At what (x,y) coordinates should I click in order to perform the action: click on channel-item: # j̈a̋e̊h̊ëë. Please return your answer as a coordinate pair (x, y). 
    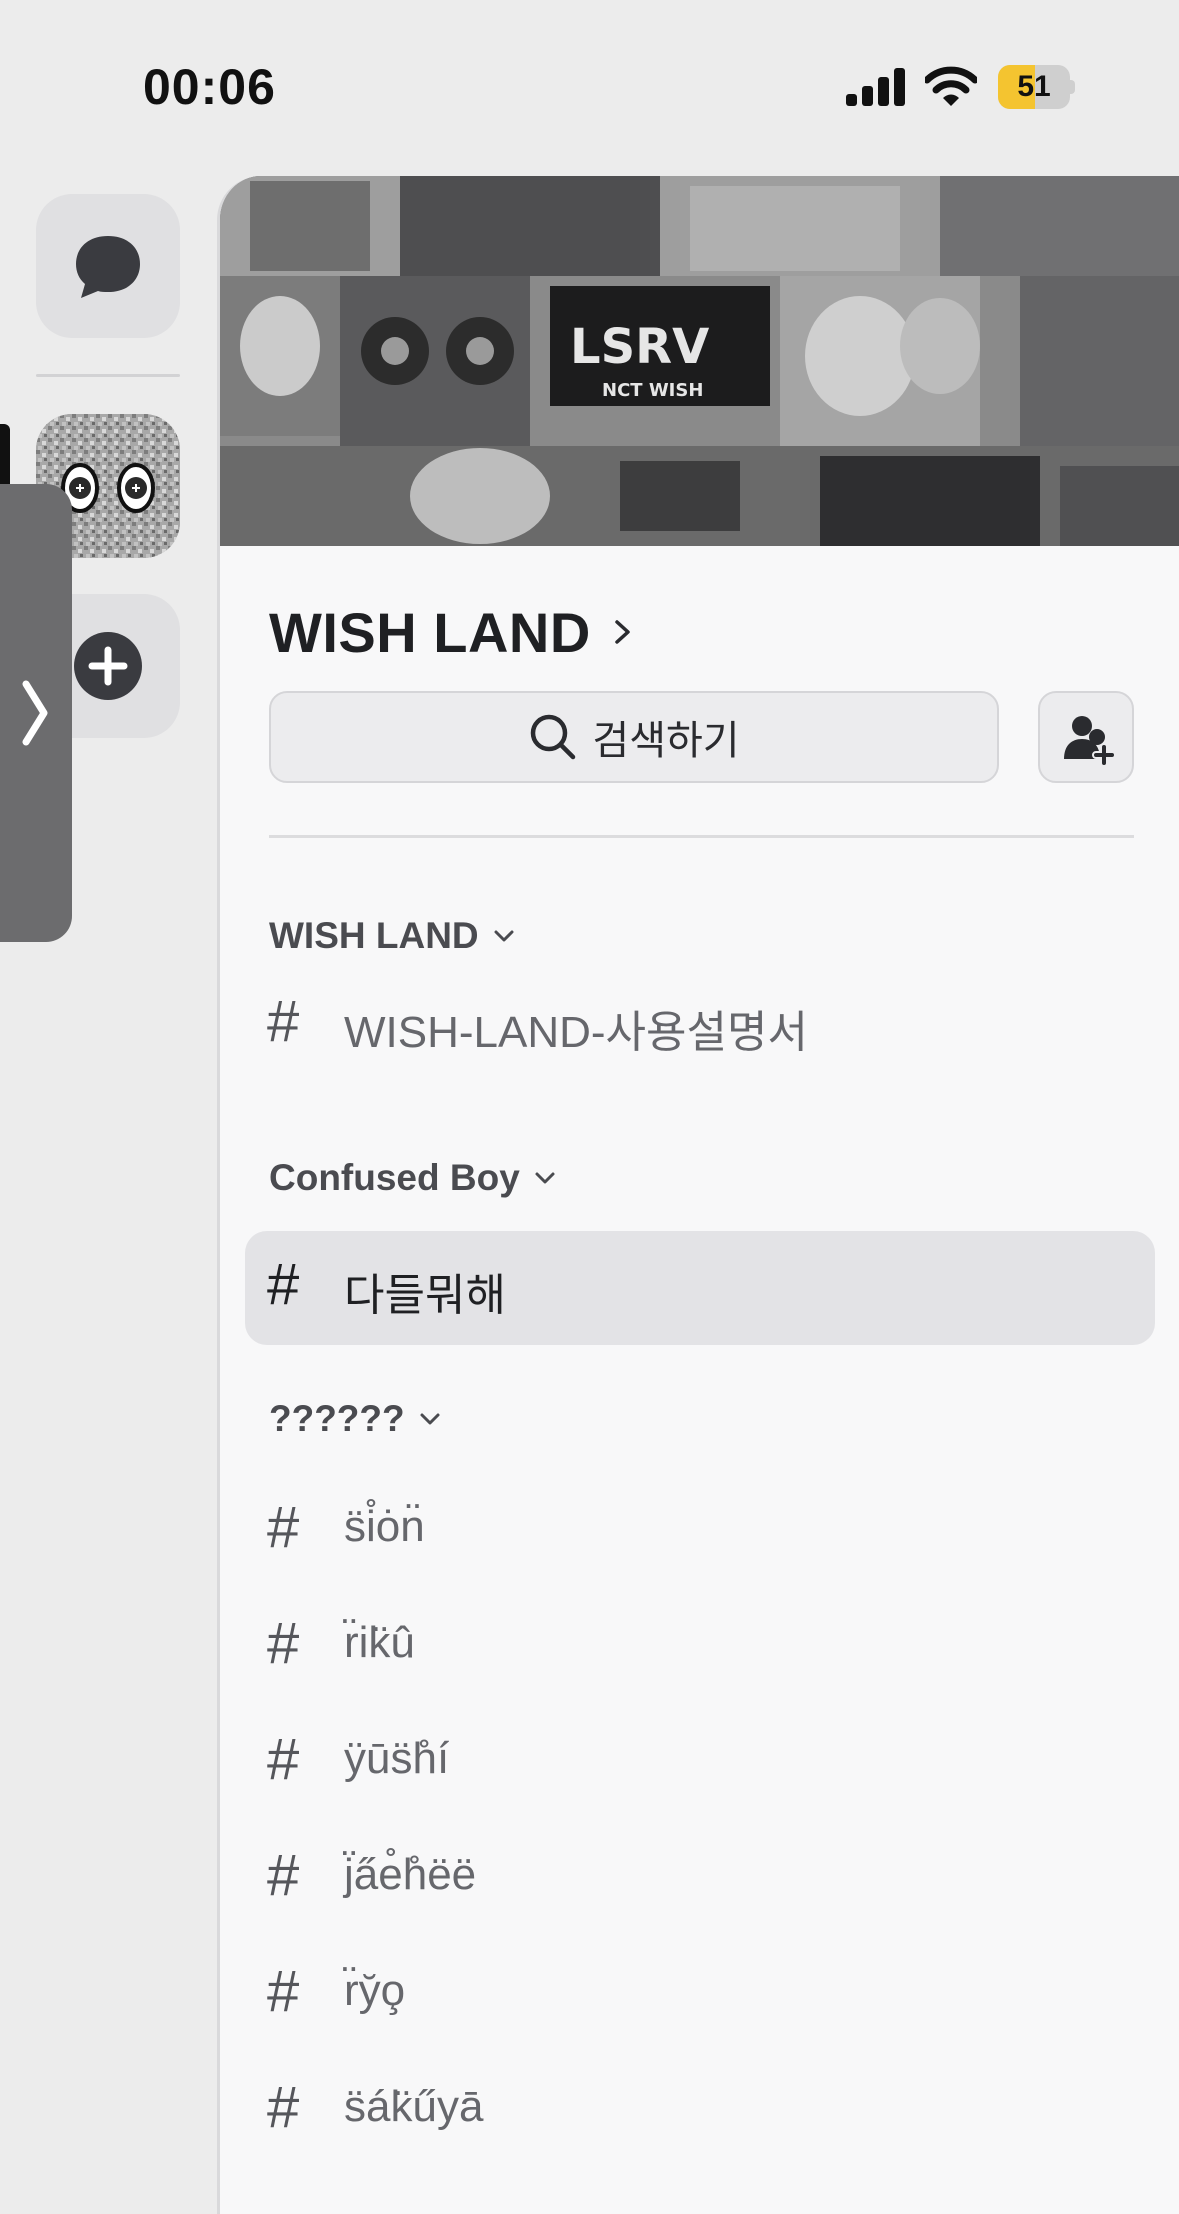
    Looking at the image, I should click on (700, 1879).